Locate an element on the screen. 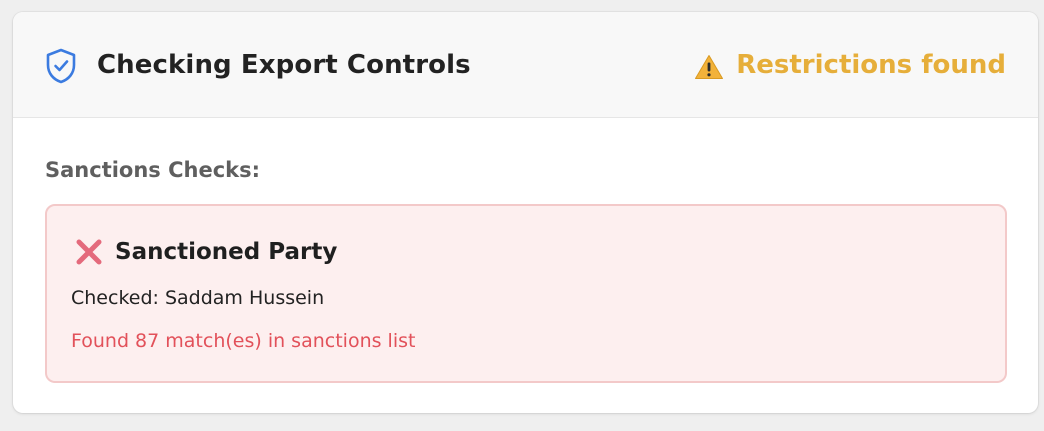 The width and height of the screenshot is (1044, 431). page-title: Checking Export Controls is located at coordinates (284, 65).